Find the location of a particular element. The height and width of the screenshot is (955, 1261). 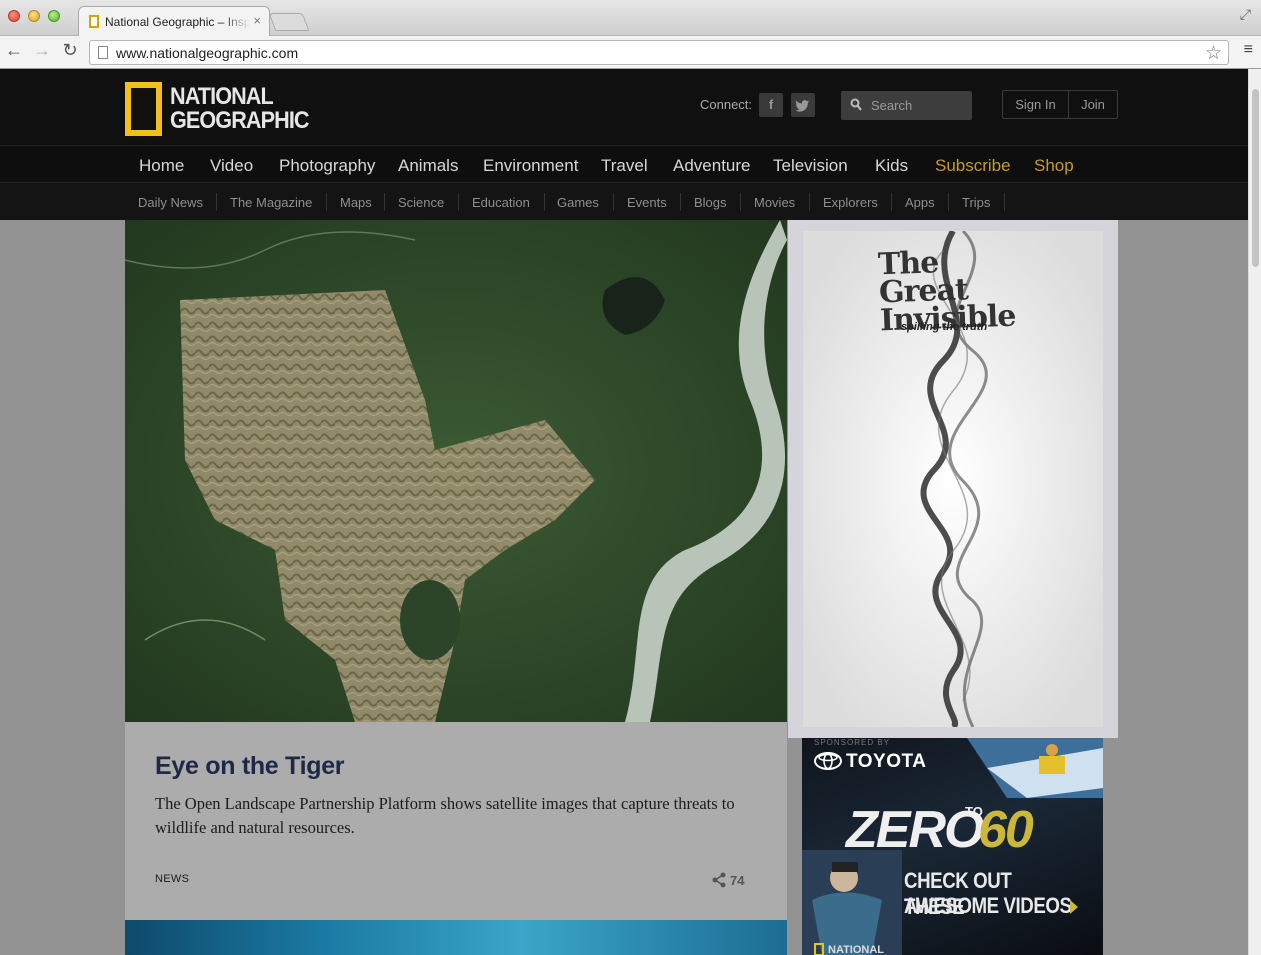

ad-panel: The Great Invisible spilling the truth is located at coordinates (953, 479).